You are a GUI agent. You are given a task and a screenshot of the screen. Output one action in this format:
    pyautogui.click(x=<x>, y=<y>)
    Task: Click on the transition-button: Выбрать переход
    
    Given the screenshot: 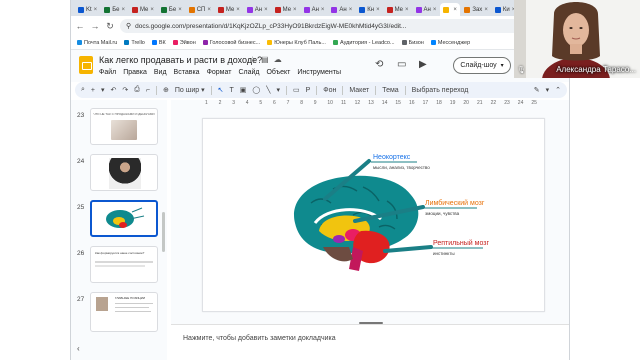 What is the action you would take?
    pyautogui.click(x=440, y=90)
    